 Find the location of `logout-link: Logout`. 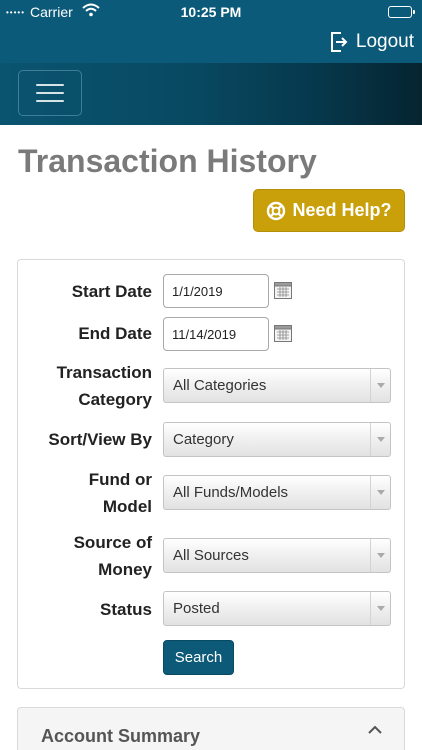

logout-link: Logout is located at coordinates (372, 42).